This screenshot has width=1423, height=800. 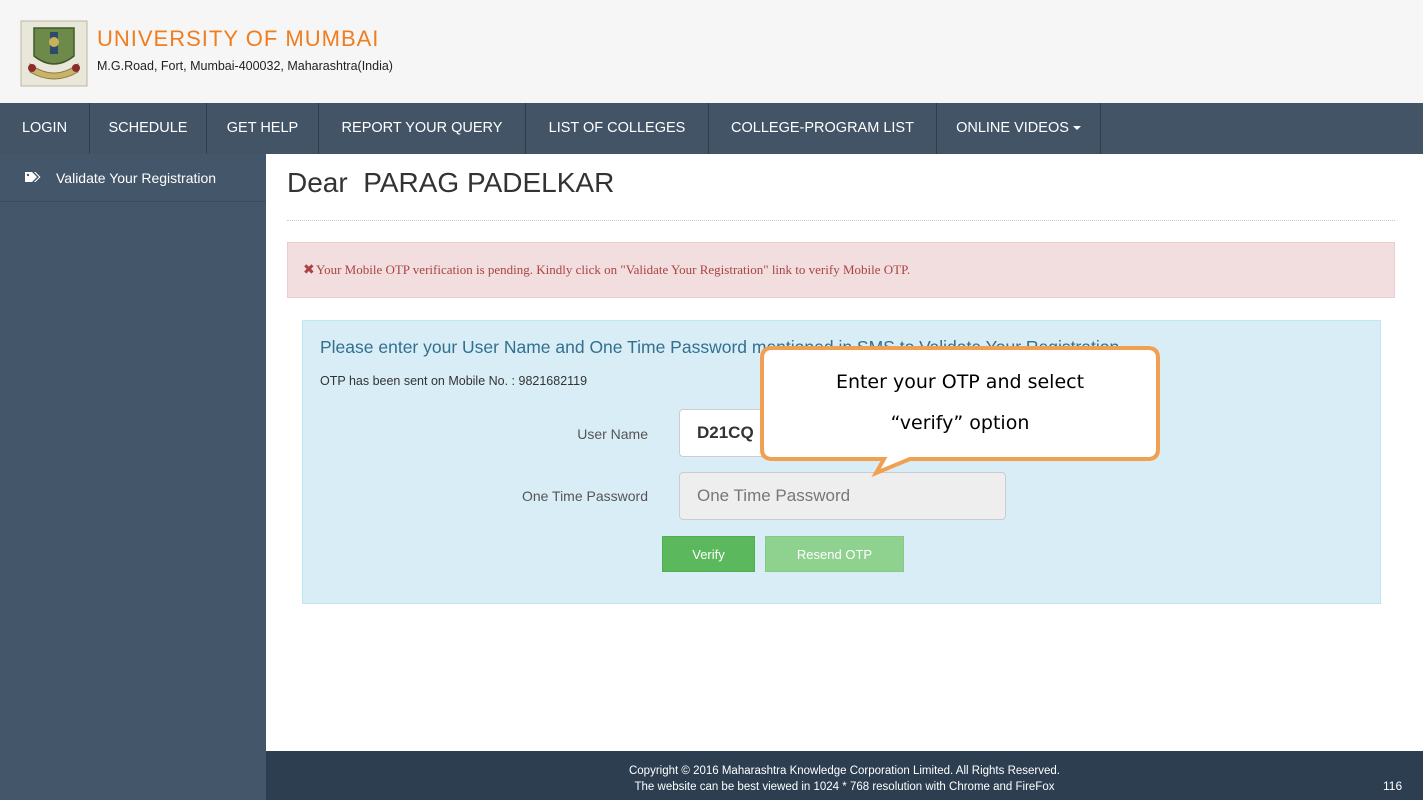 I want to click on nav-get-help-label: GET HELP, so click(x=262, y=128).